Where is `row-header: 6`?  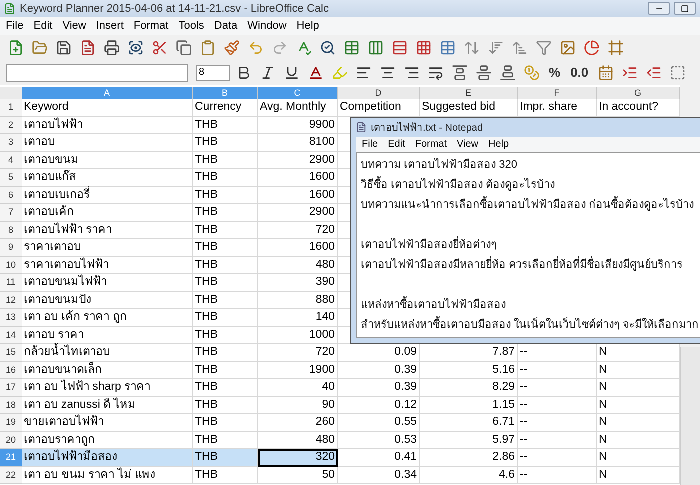
row-header: 6 is located at coordinates (11, 195).